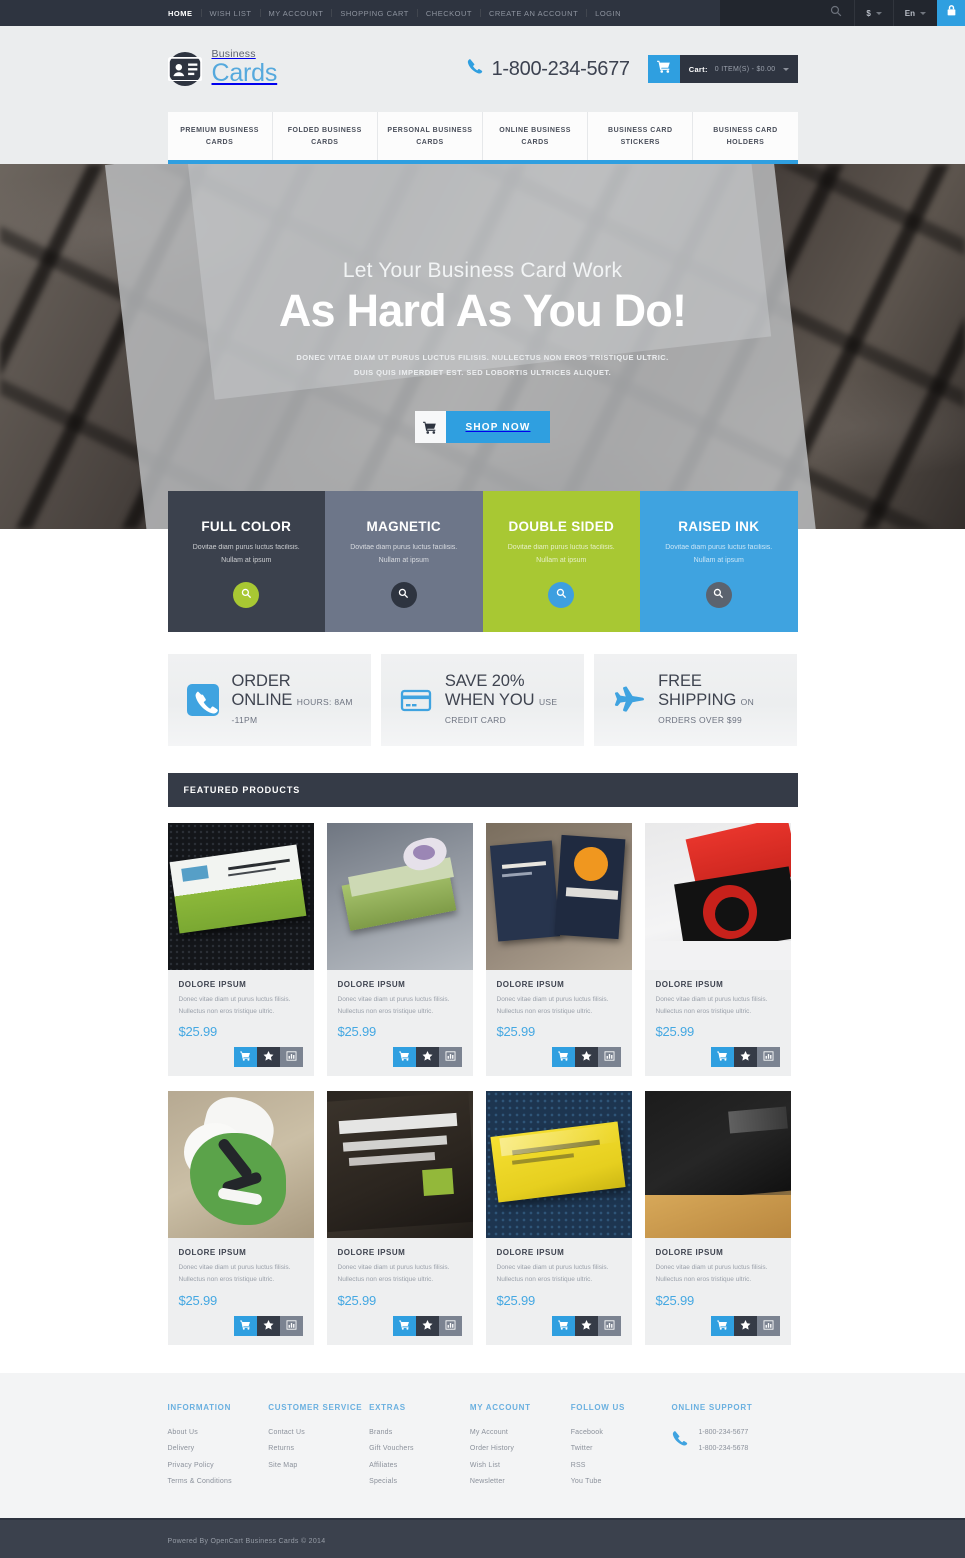 This screenshot has width=965, height=1558. What do you see at coordinates (318, 1449) in the screenshot?
I see `footer-link-returns: Returns` at bounding box center [318, 1449].